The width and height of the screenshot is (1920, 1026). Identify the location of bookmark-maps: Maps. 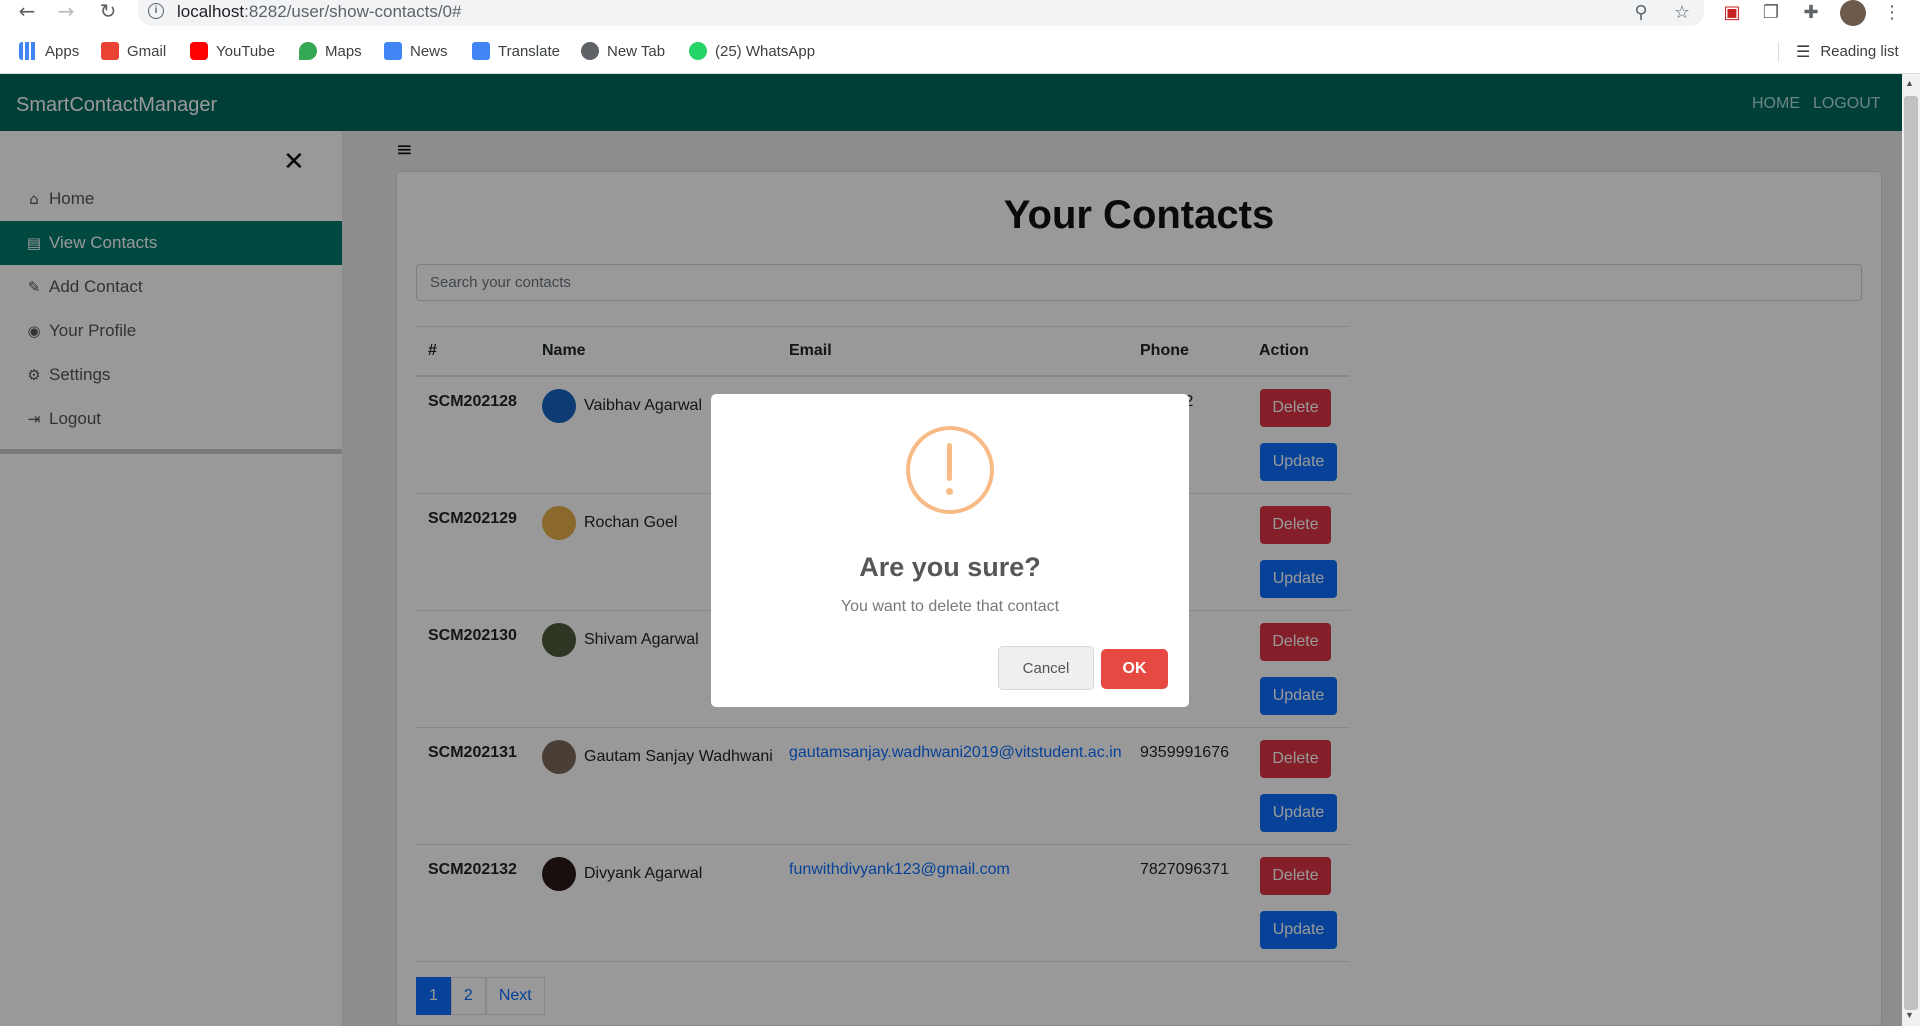
(330, 51).